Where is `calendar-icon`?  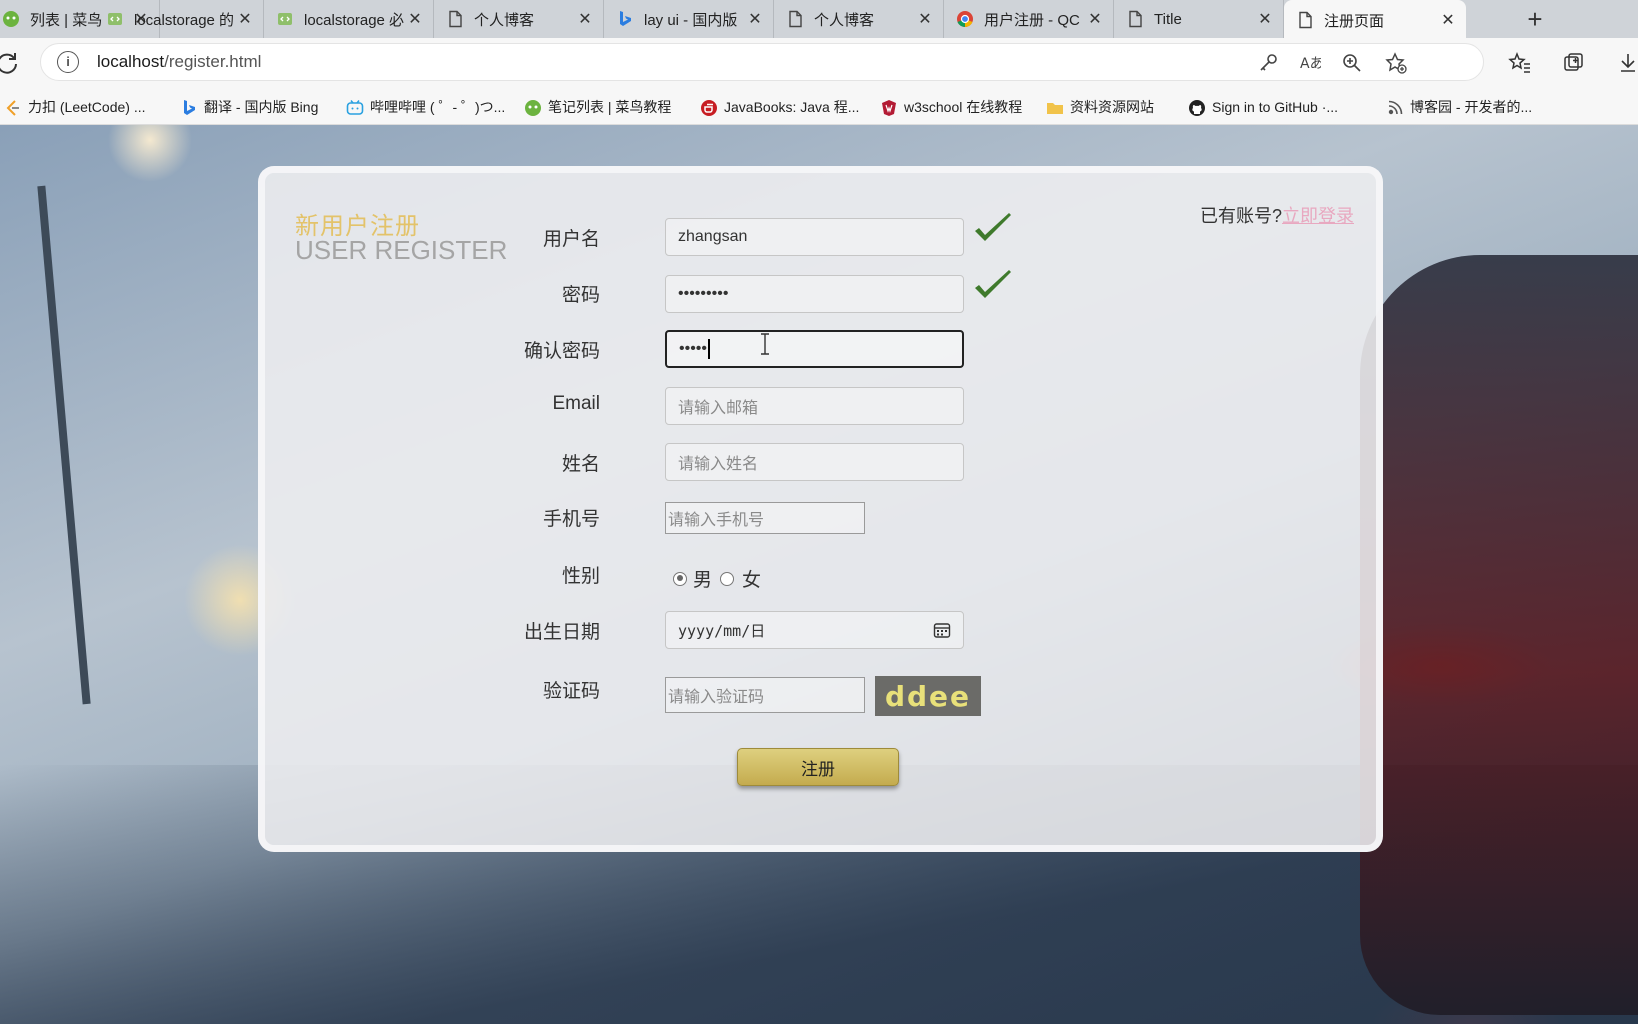 calendar-icon is located at coordinates (942, 630).